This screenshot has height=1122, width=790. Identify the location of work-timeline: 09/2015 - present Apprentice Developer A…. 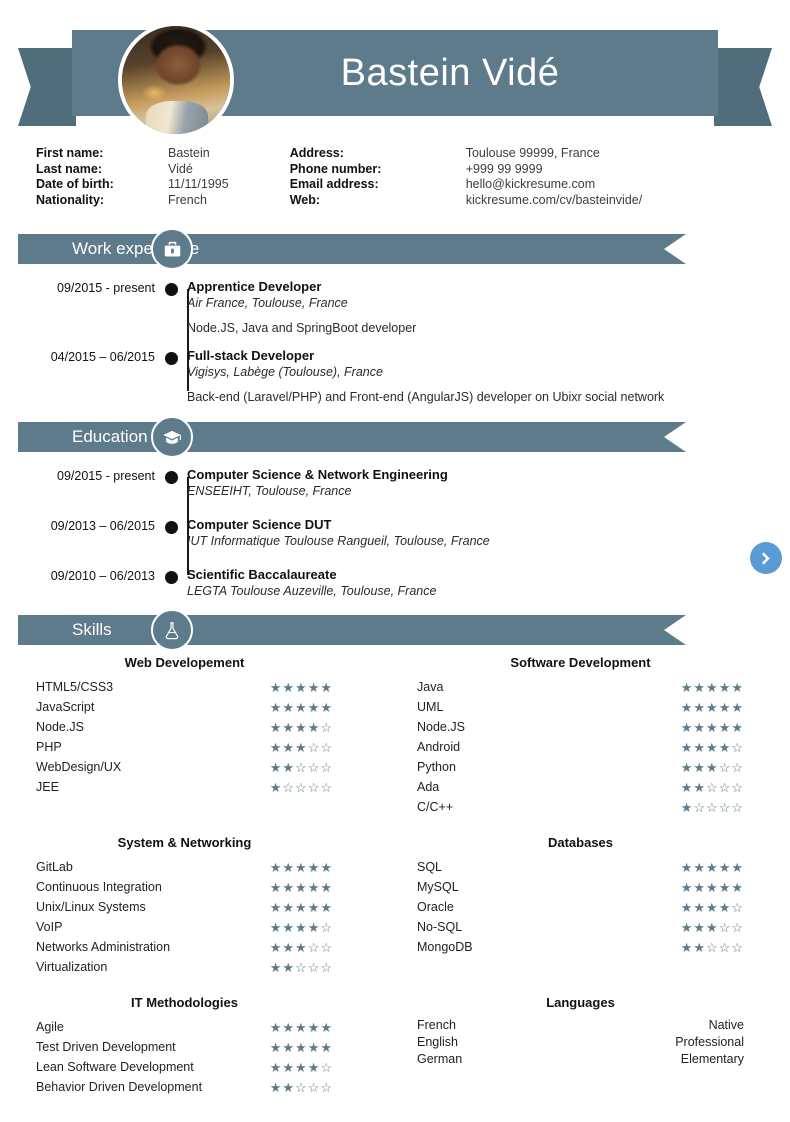
(395, 342).